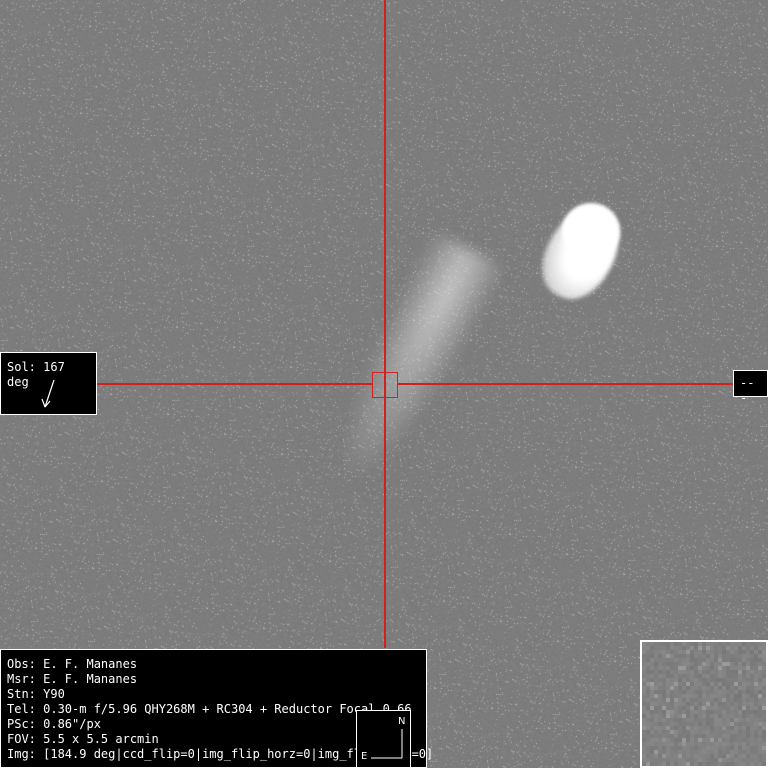 This screenshot has height=768, width=768. What do you see at coordinates (364, 756) in the screenshot?
I see `compass-east-label: E` at bounding box center [364, 756].